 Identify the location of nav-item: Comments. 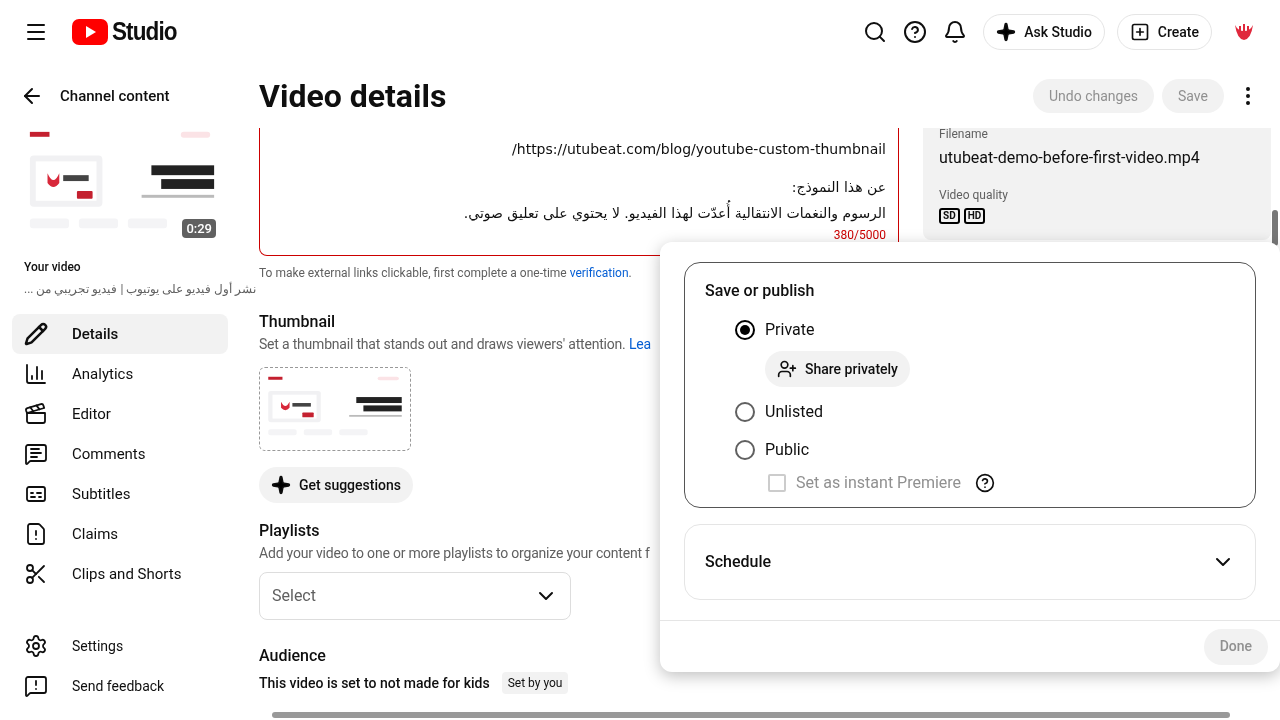
(120, 454).